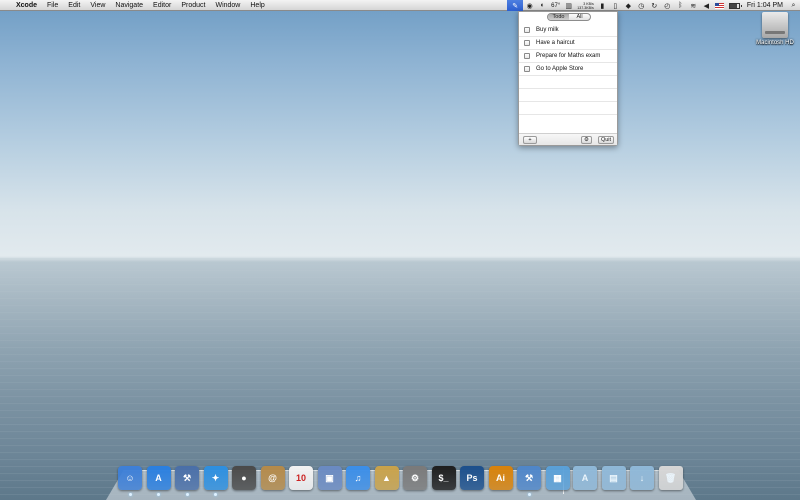  What do you see at coordinates (386, 478) in the screenshot?
I see `iphoto-icon: ▲` at bounding box center [386, 478].